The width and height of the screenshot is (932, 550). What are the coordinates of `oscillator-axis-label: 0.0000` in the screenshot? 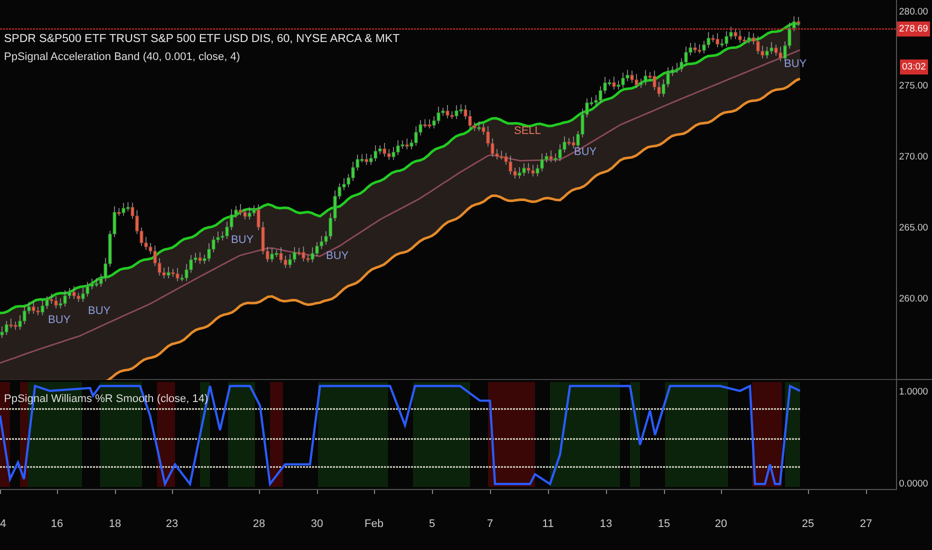 It's located at (913, 484).